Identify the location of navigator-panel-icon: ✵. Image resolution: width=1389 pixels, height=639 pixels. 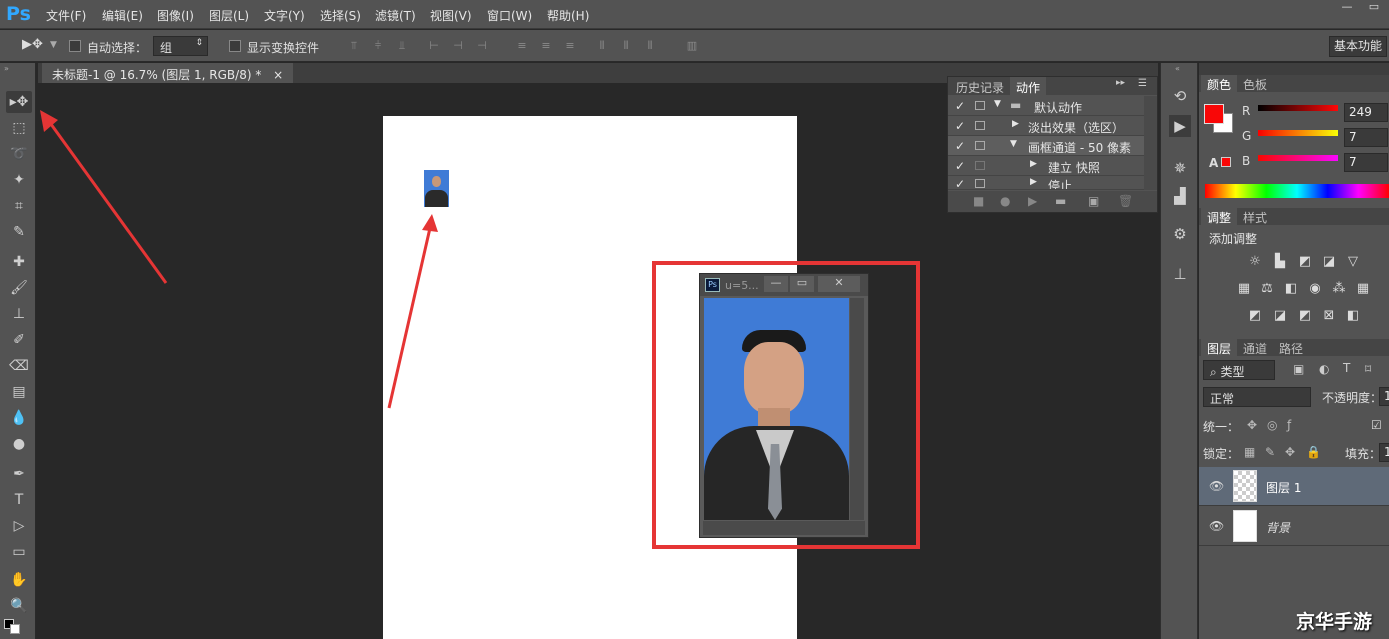
(1180, 168).